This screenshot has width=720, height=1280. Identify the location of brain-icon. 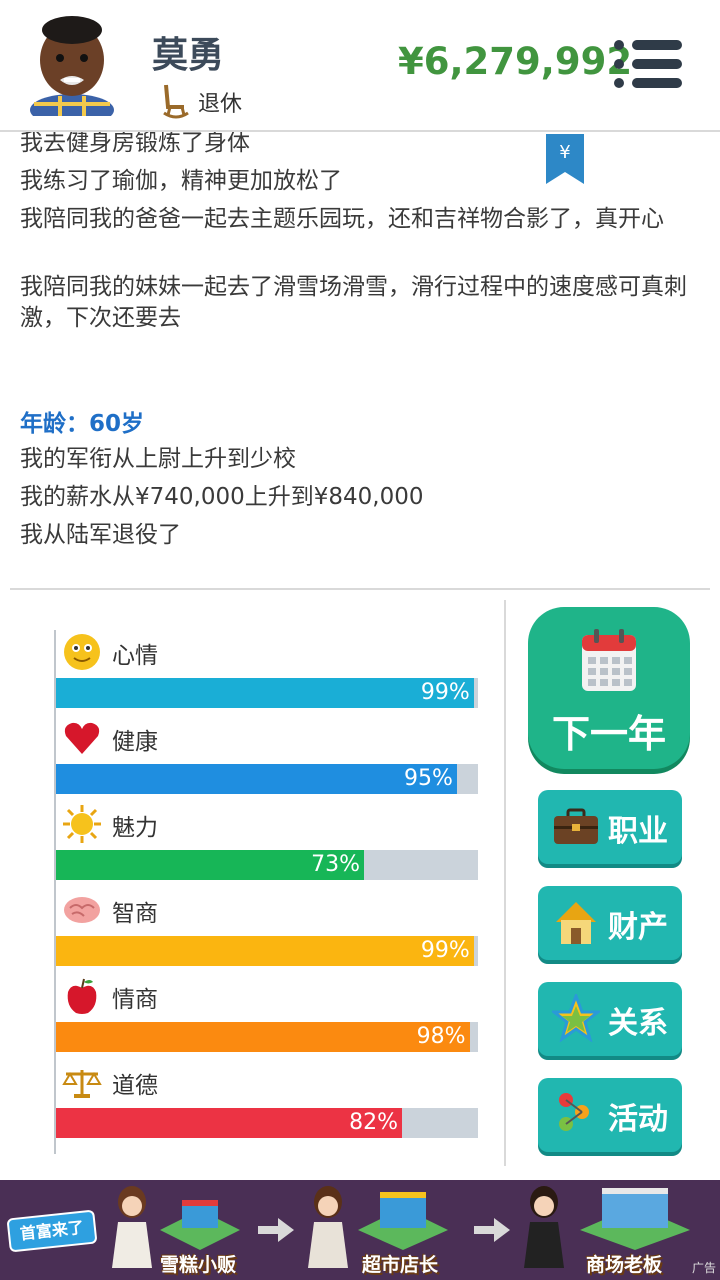
(82, 910).